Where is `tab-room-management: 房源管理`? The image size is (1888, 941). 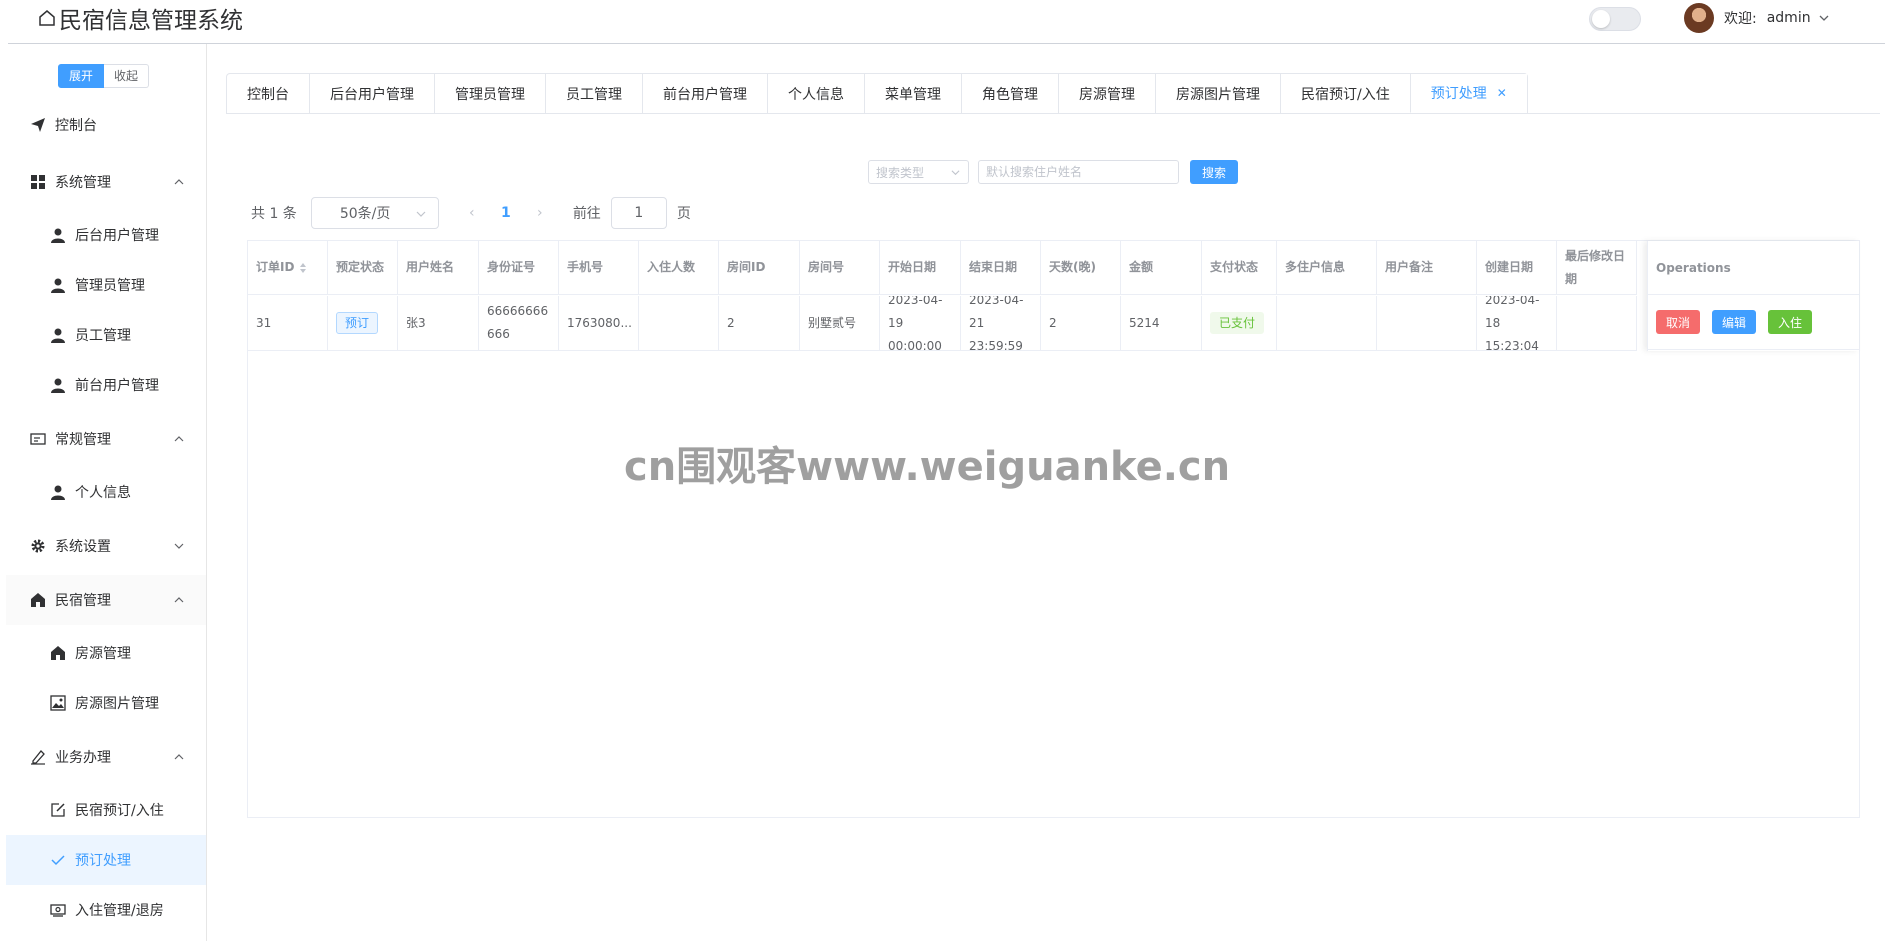 tab-room-management: 房源管理 is located at coordinates (1106, 93).